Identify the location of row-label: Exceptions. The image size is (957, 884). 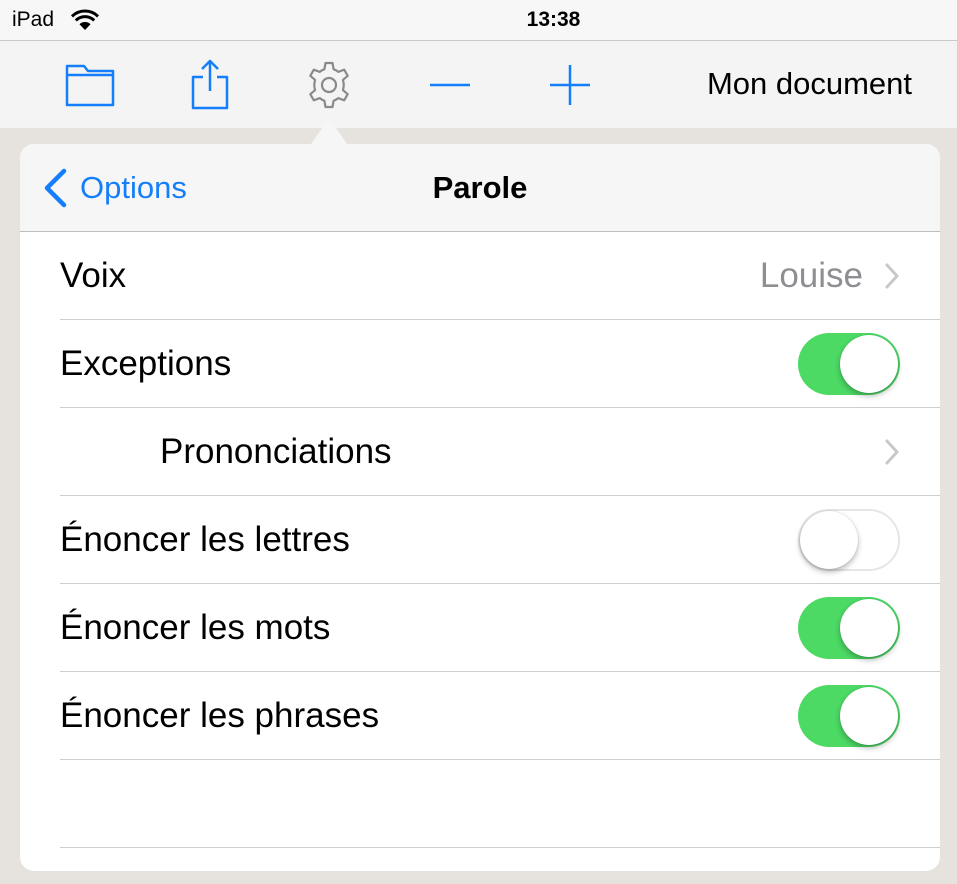
(146, 363).